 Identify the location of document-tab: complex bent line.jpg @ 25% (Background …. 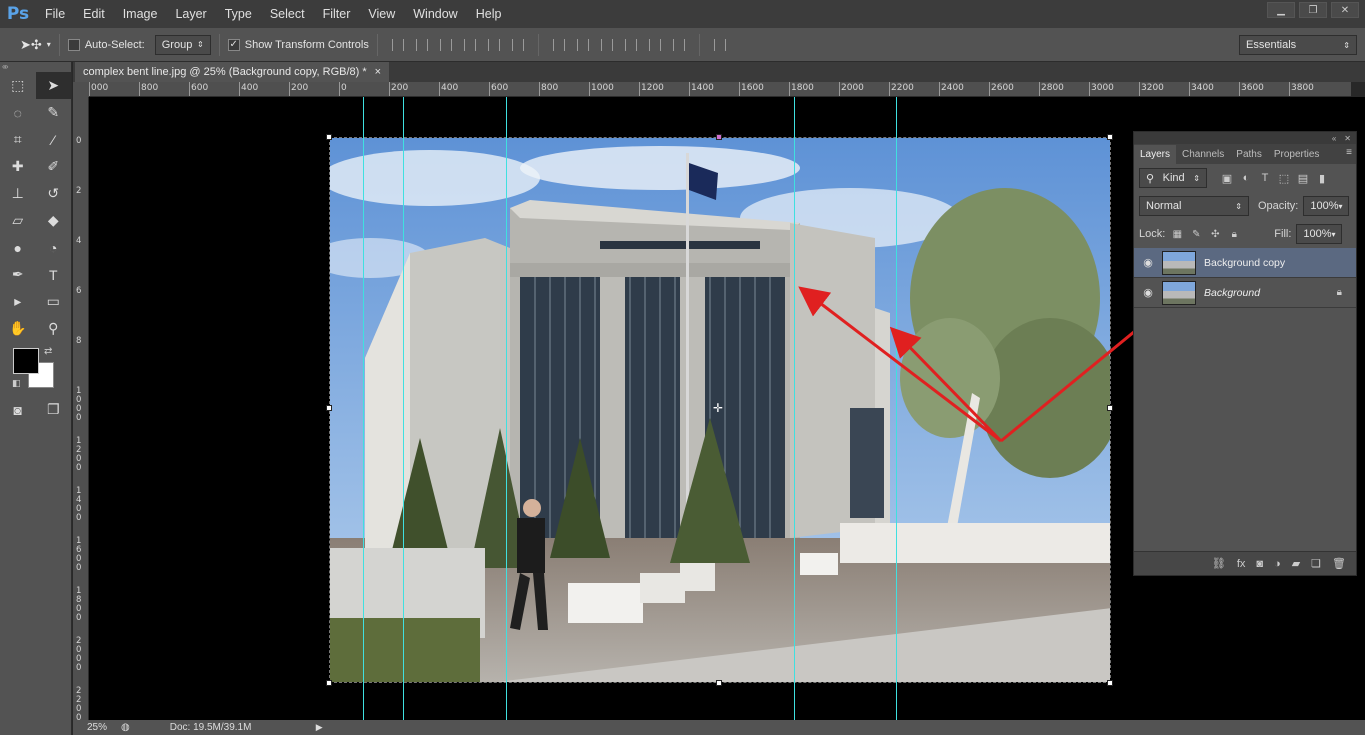
(232, 72).